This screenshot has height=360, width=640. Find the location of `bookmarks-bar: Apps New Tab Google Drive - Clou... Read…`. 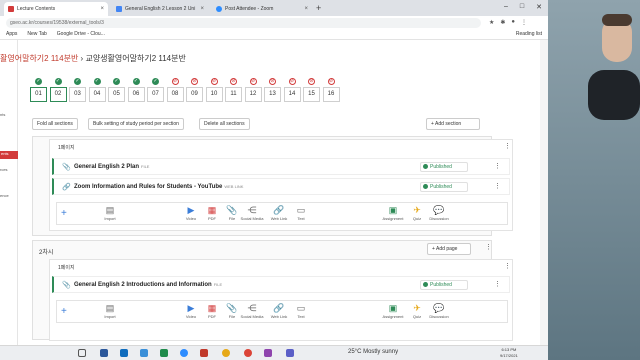

bookmarks-bar: Apps New Tab Google Drive - Clou... Read… is located at coordinates (274, 34).